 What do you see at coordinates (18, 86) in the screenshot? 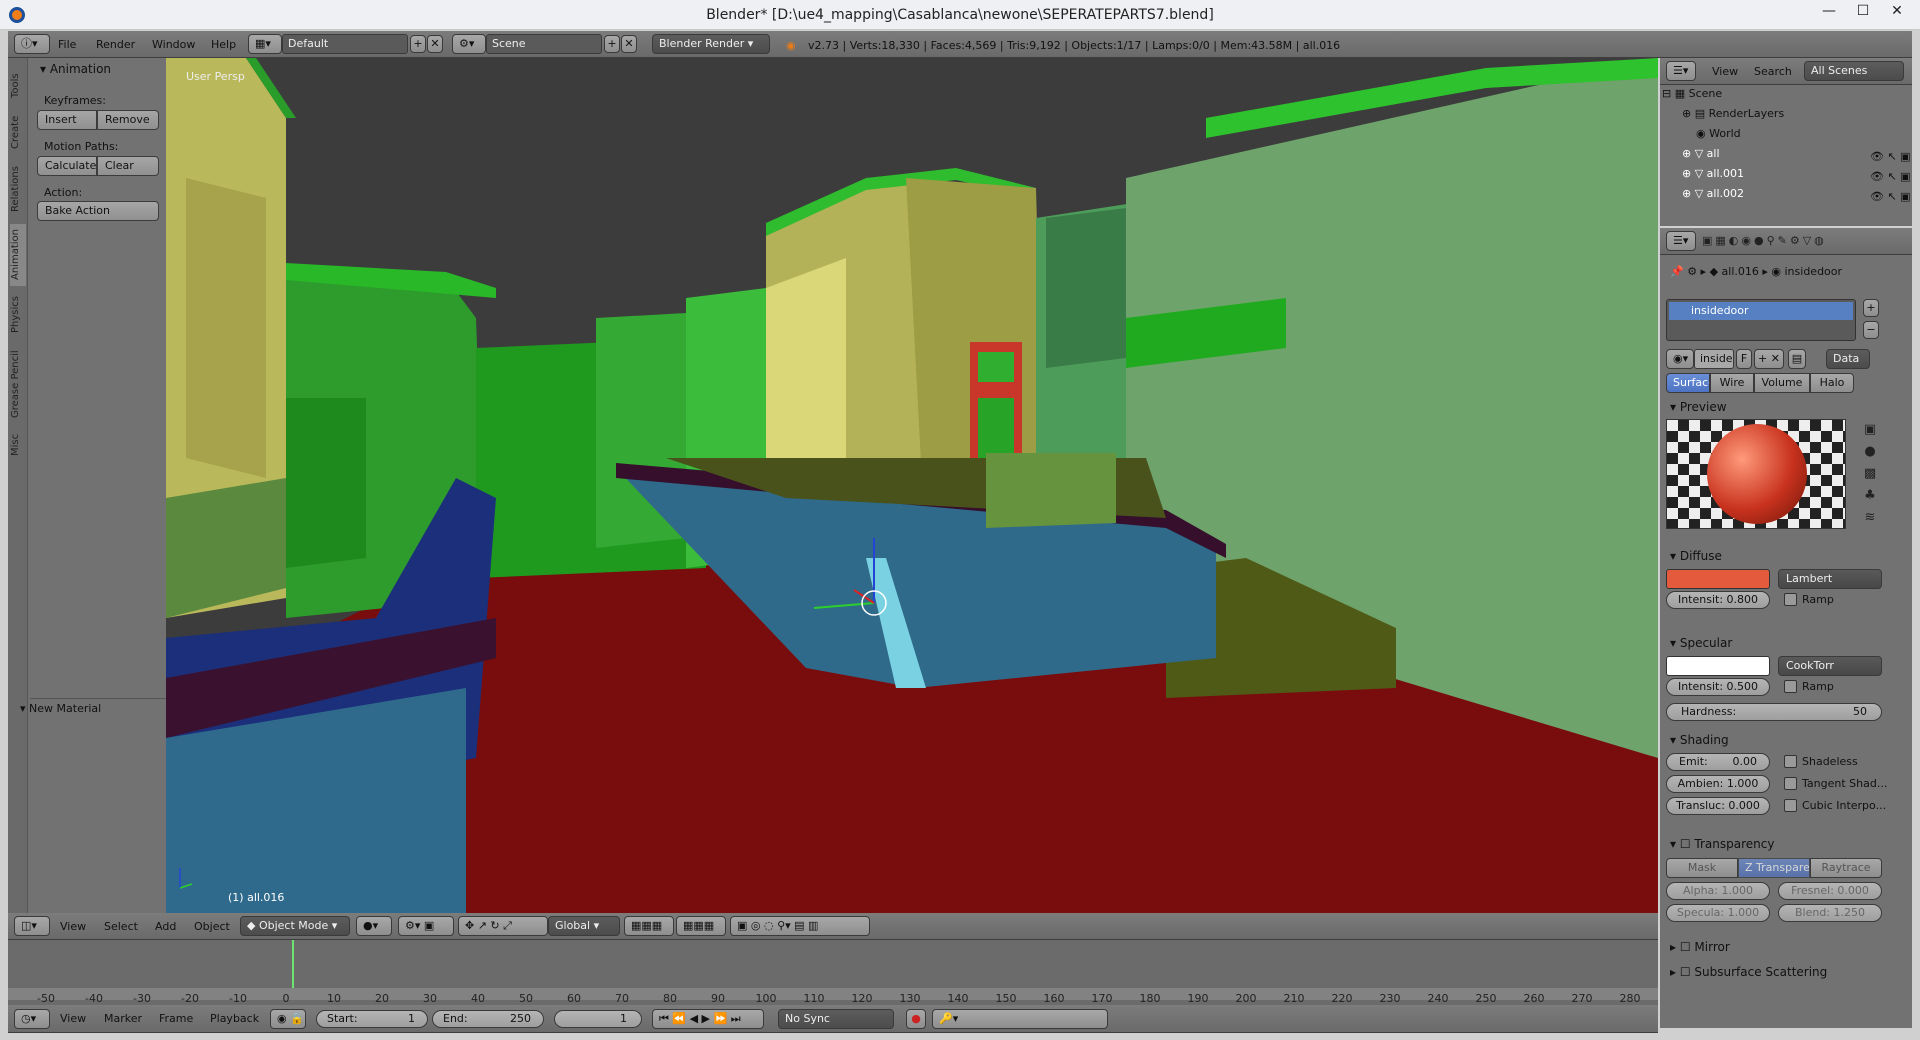
I see `tab-tools: Tools` at bounding box center [18, 86].